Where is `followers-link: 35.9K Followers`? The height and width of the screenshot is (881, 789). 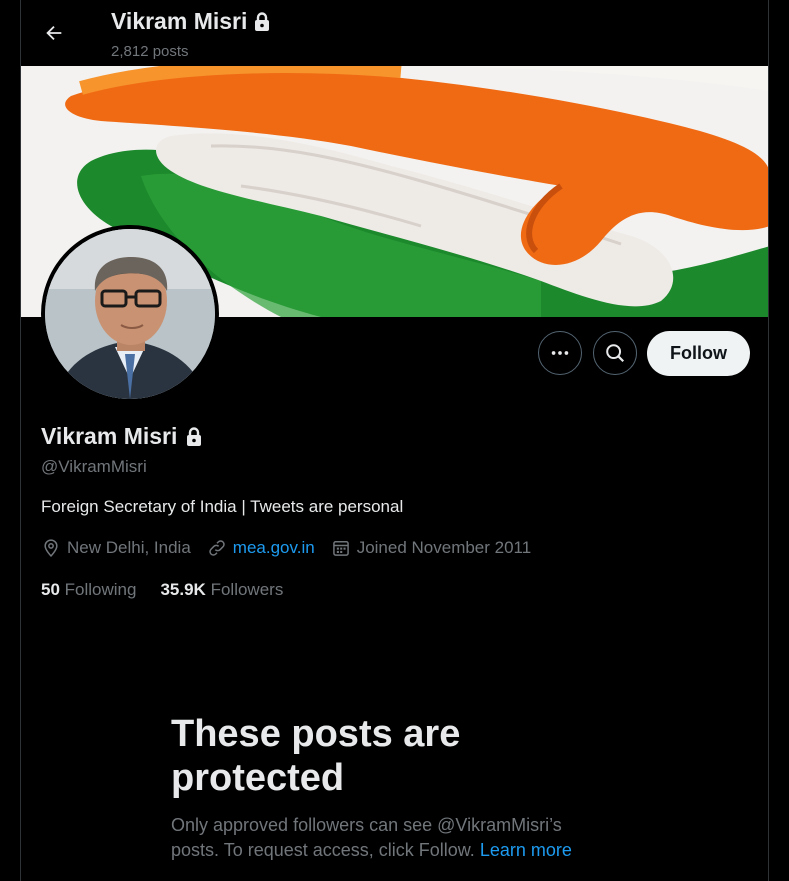 followers-link: 35.9K Followers is located at coordinates (221, 590).